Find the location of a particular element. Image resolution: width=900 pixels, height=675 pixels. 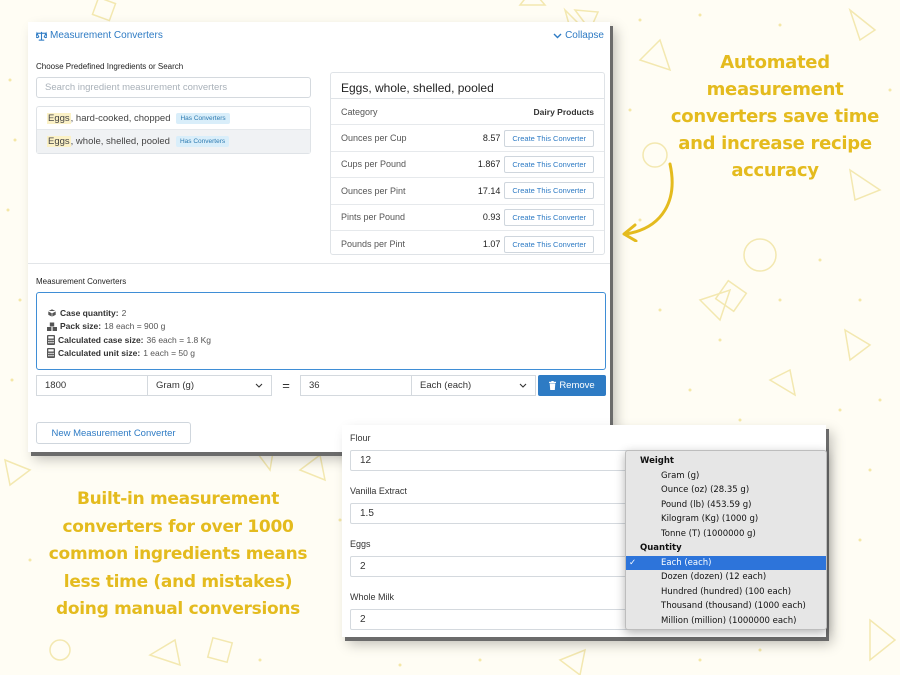

panel-title: Measurement Converters is located at coordinates (99, 35).